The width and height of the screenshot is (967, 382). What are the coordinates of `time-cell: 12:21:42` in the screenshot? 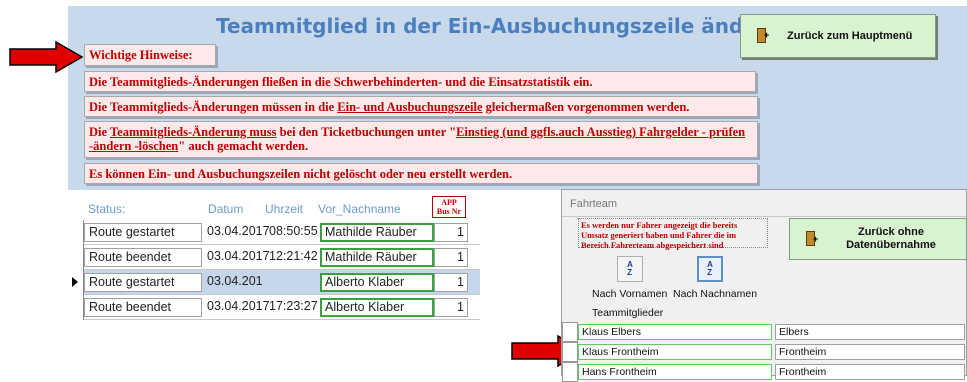 It's located at (293, 256).